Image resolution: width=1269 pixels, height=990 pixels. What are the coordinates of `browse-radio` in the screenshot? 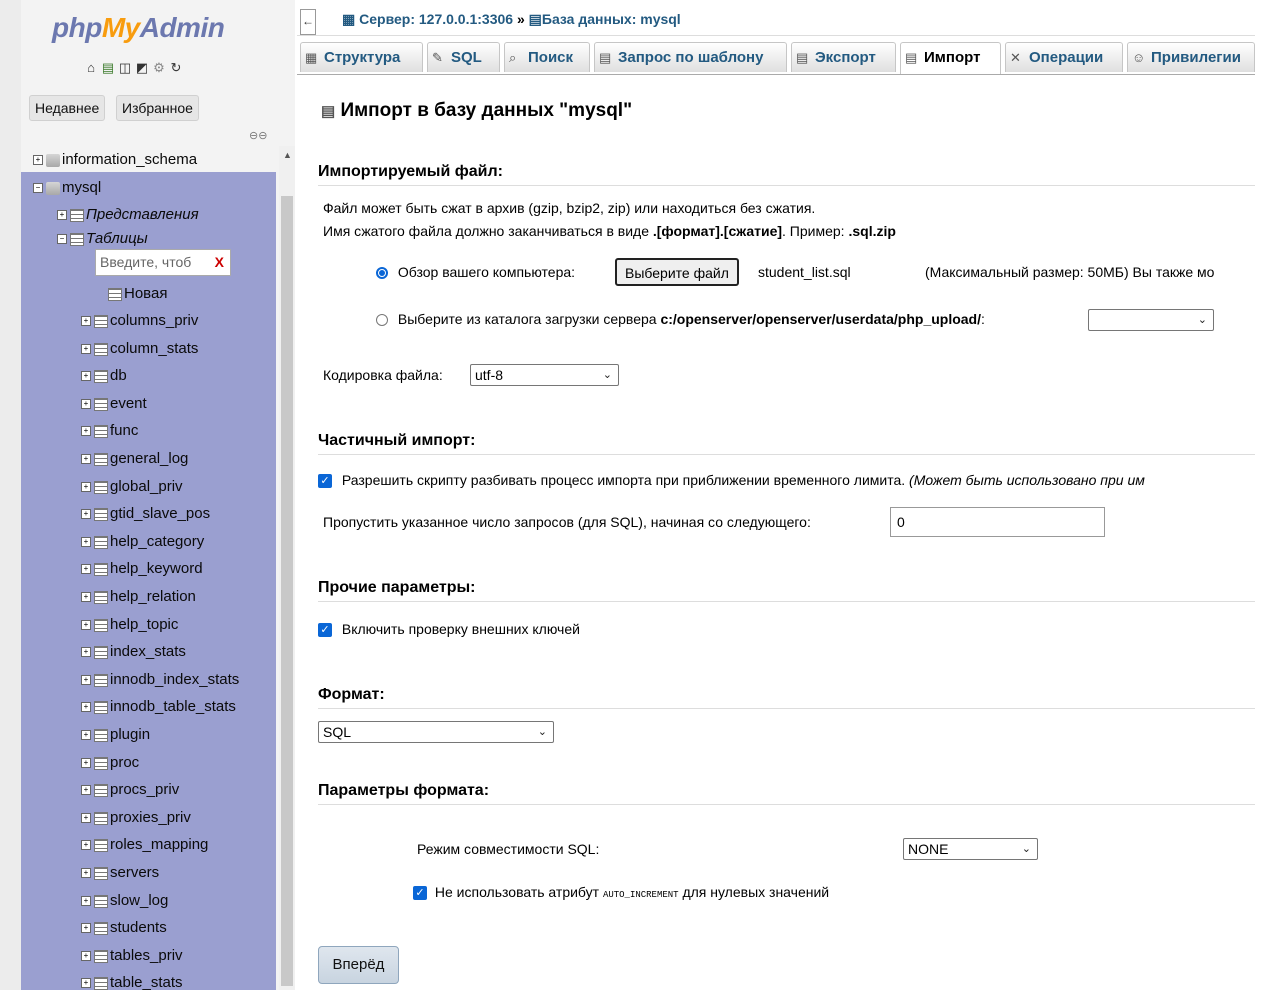 It's located at (382, 273).